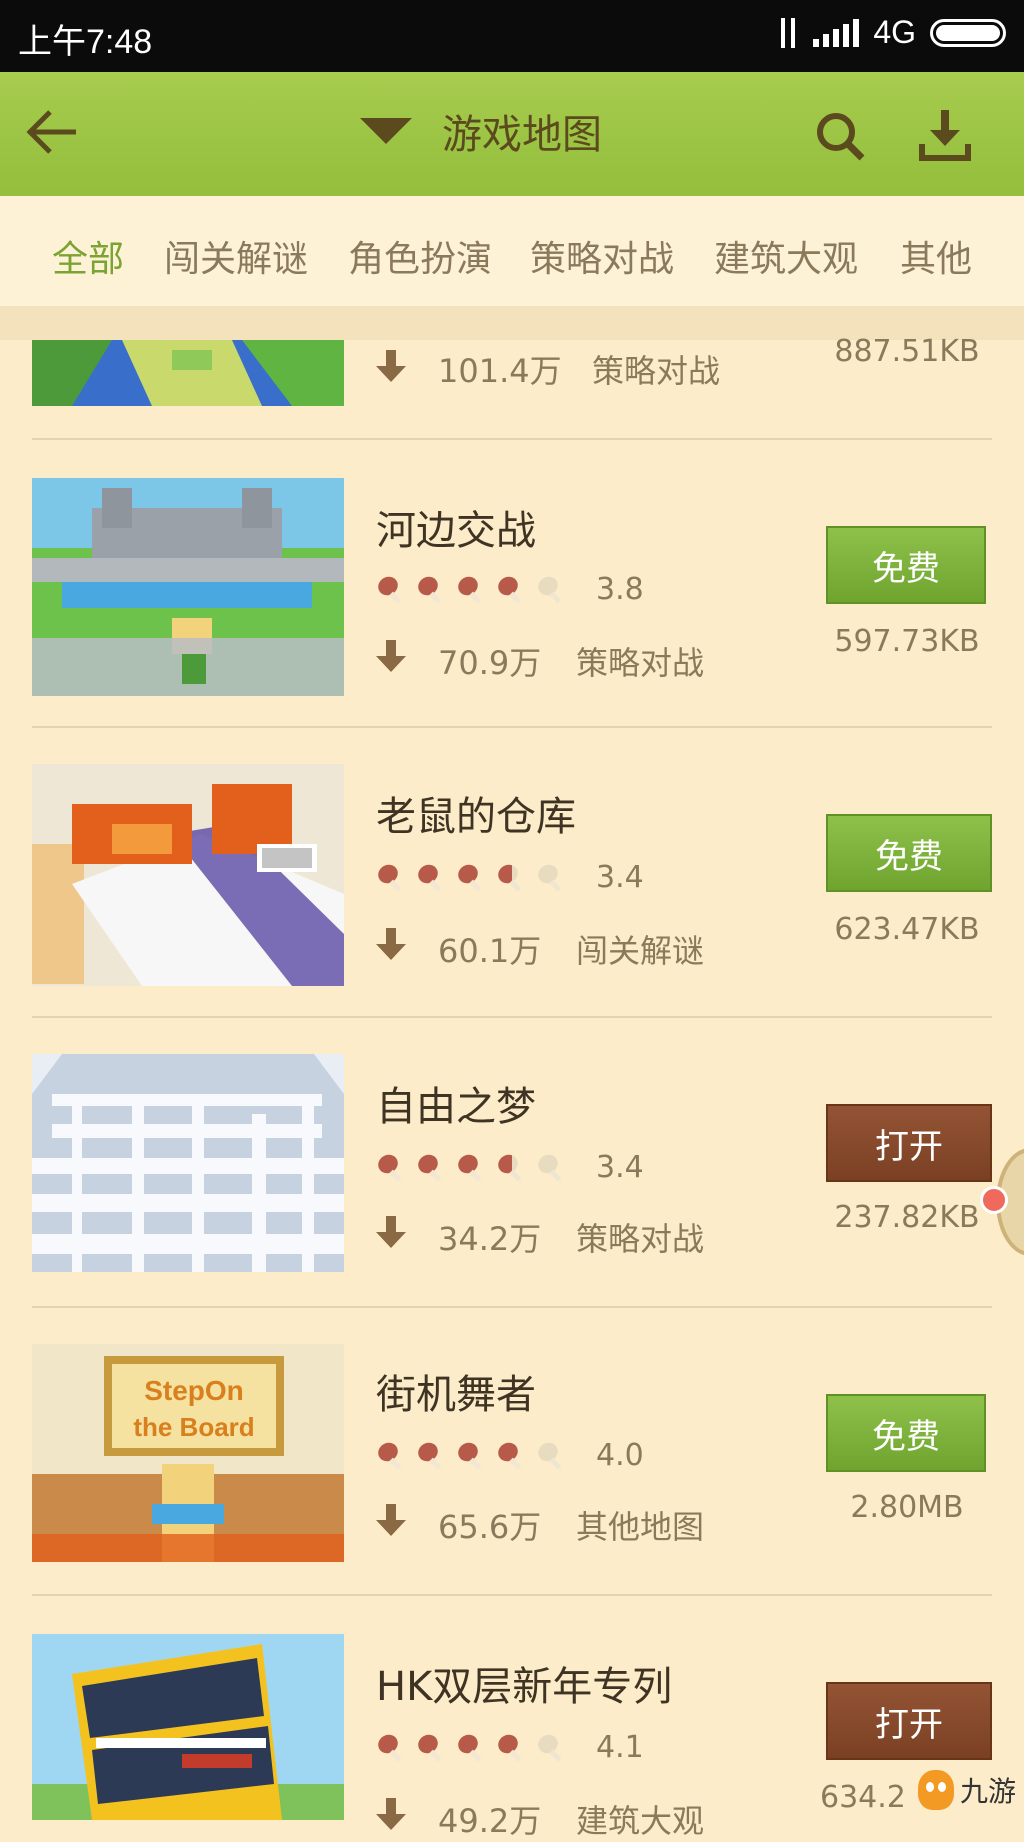  Describe the element at coordinates (788, 32) in the screenshot. I see `data-transfer-icon` at that location.